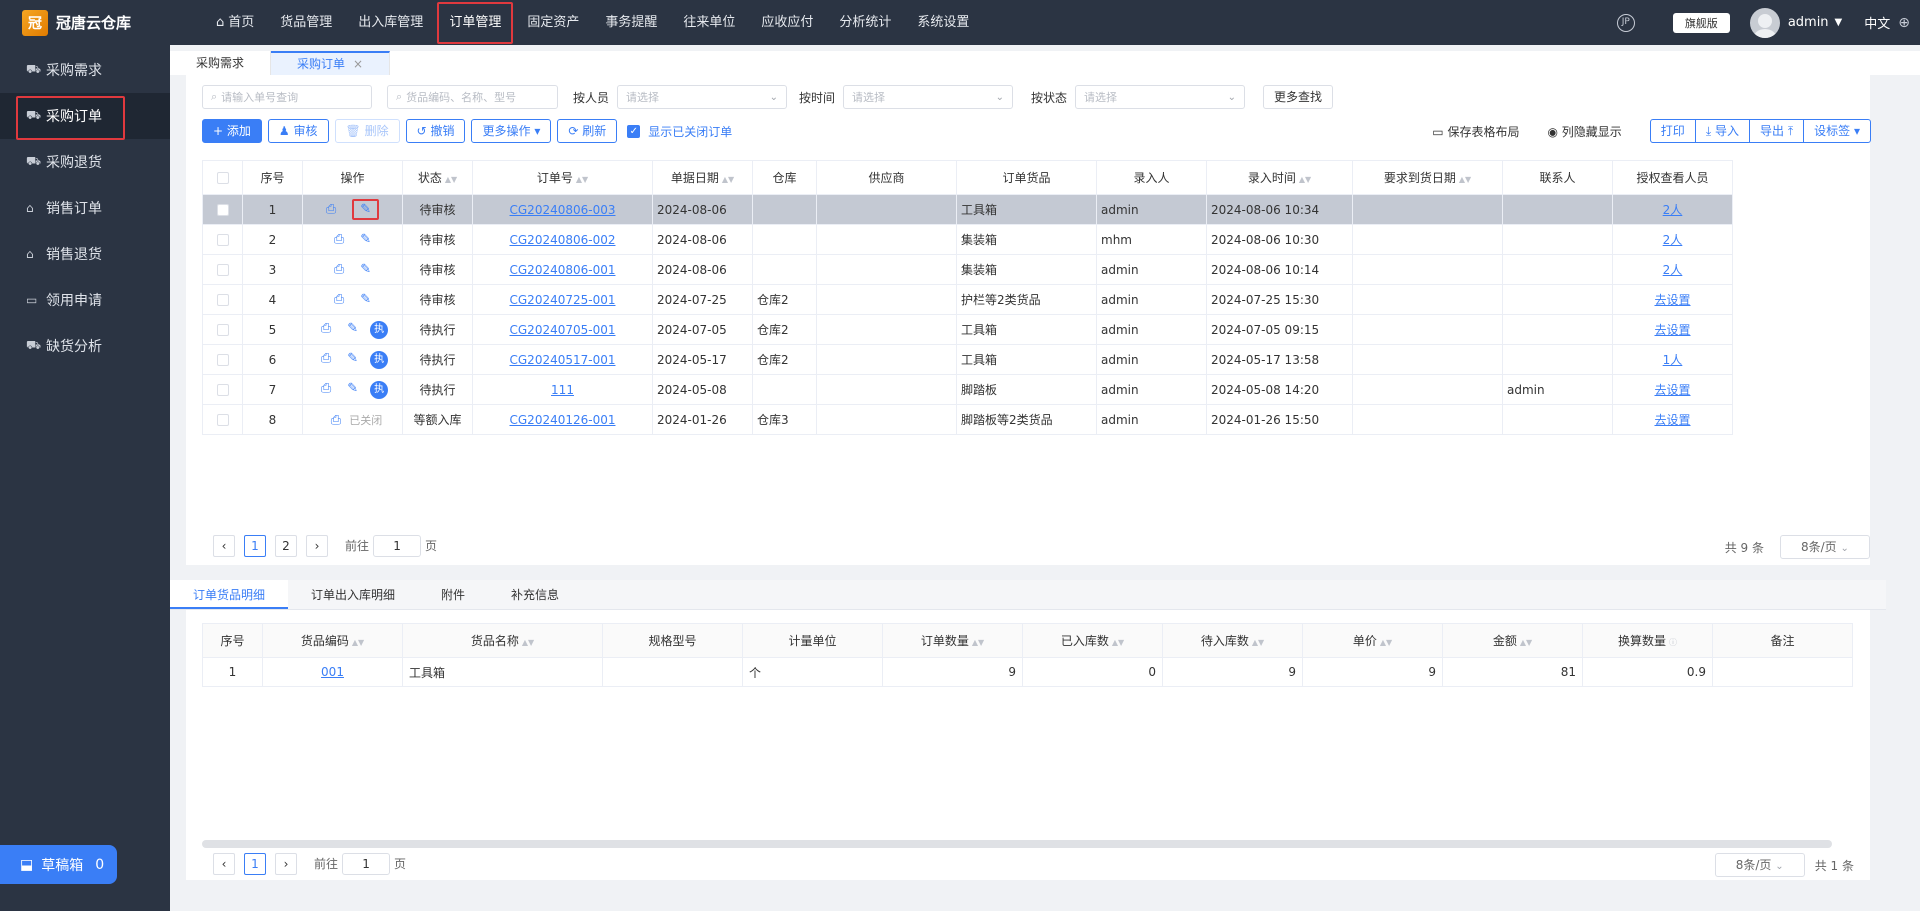 This screenshot has width=1920, height=911. Describe the element at coordinates (85, 116) in the screenshot. I see `sidebar-item-purchase-order: ⛟ 采购订单` at that location.